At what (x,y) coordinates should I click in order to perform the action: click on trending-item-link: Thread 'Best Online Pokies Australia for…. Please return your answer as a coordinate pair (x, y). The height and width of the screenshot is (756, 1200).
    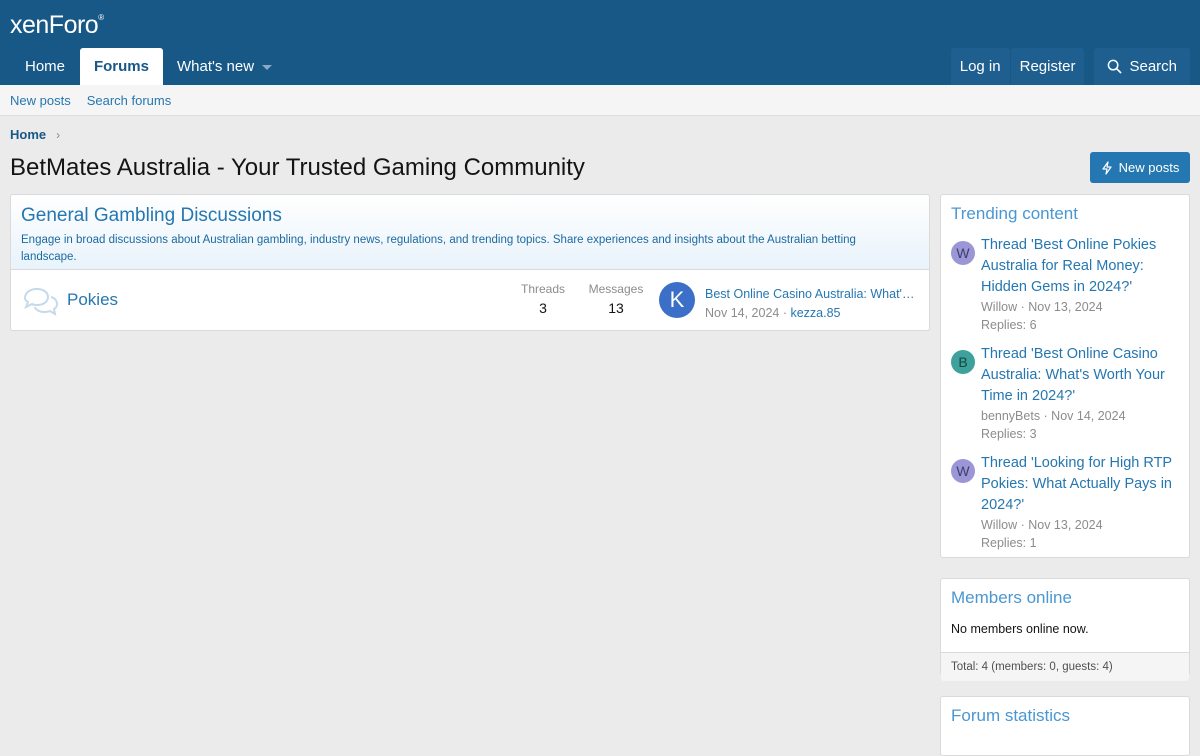
    Looking at the image, I should click on (1083, 266).